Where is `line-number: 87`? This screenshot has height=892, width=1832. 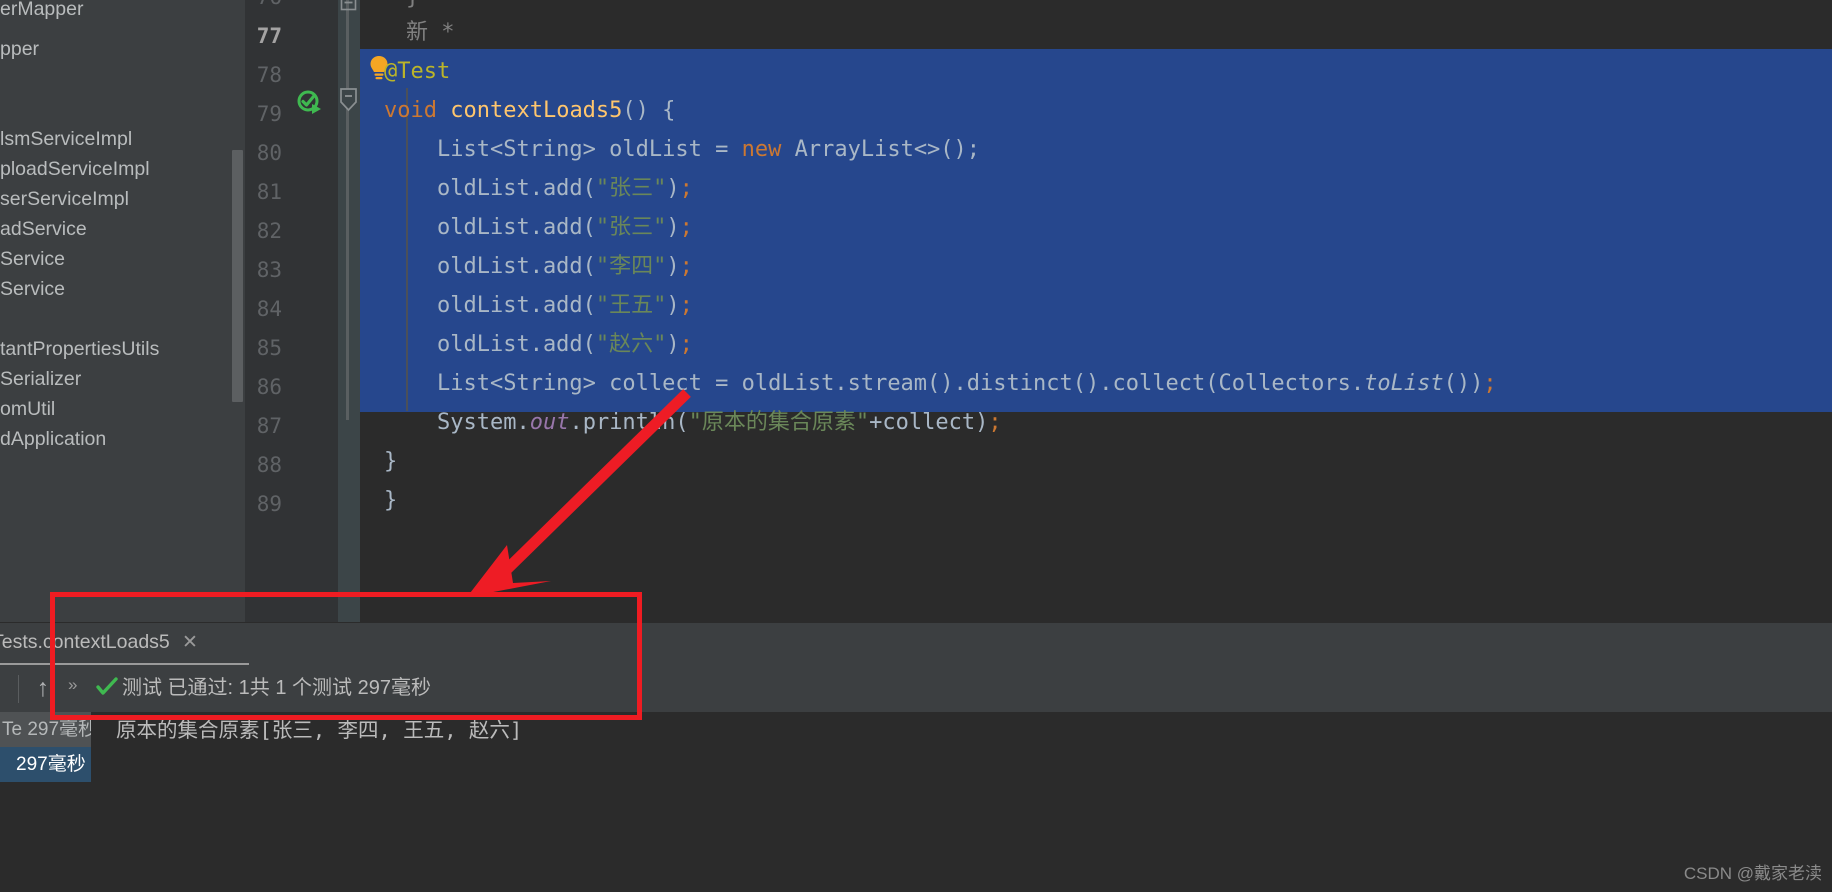
line-number: 87 is located at coordinates (269, 426).